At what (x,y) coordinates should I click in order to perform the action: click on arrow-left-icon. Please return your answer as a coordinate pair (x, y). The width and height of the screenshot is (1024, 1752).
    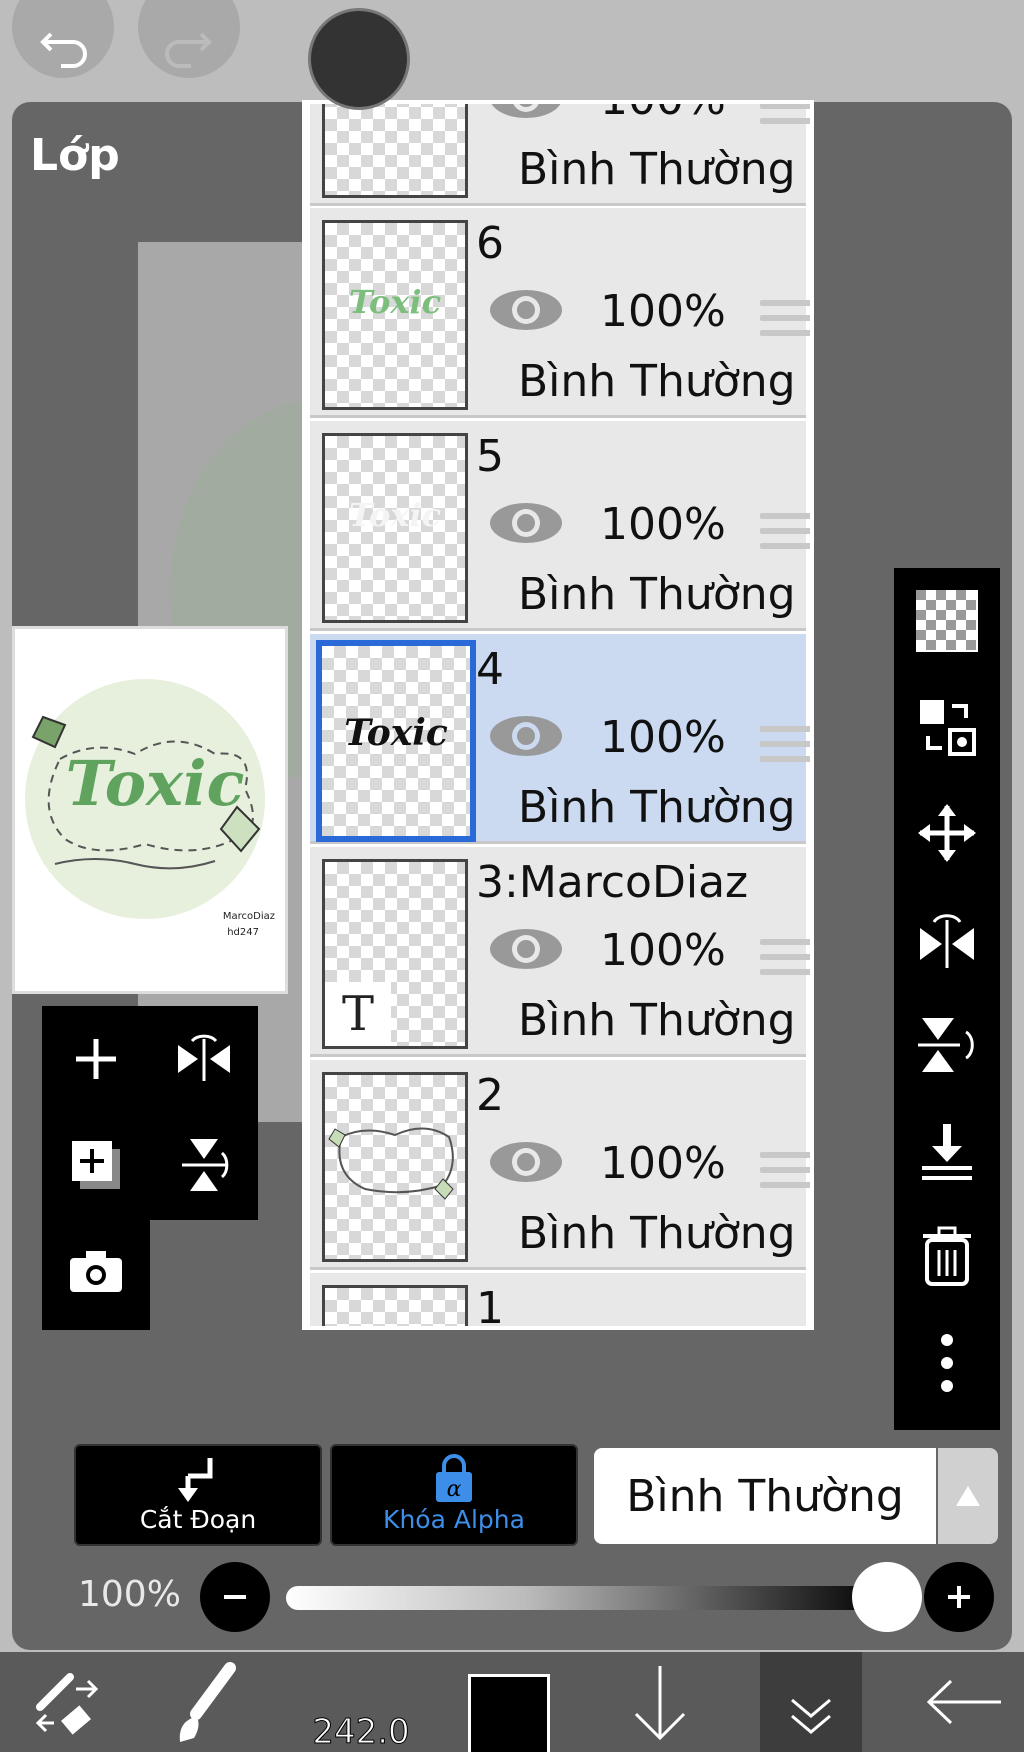
    Looking at the image, I should click on (963, 1702).